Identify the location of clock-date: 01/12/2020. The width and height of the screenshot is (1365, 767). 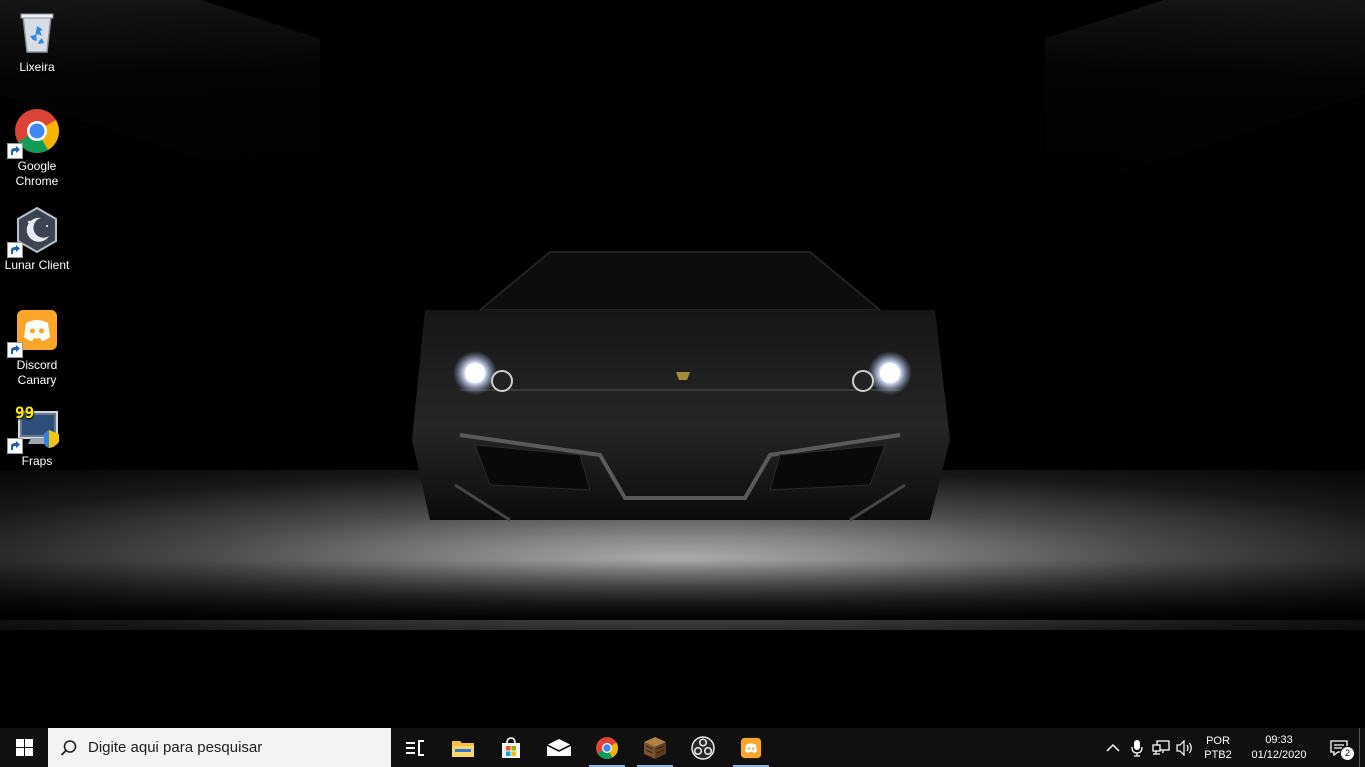
(1279, 754).